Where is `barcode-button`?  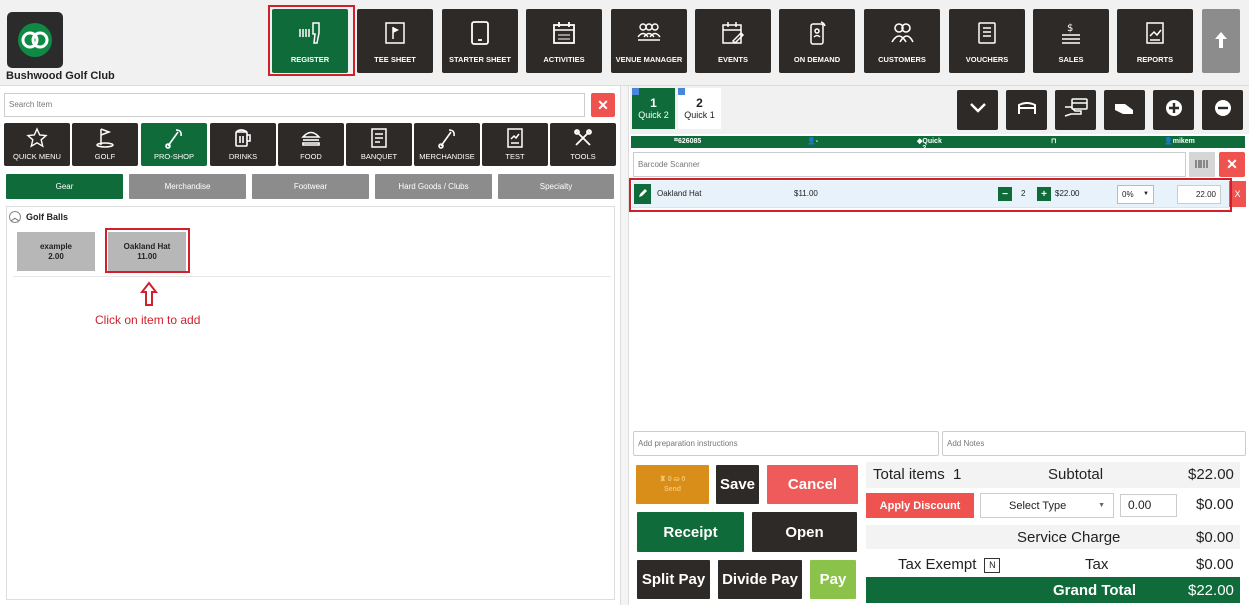
barcode-button is located at coordinates (1202, 164).